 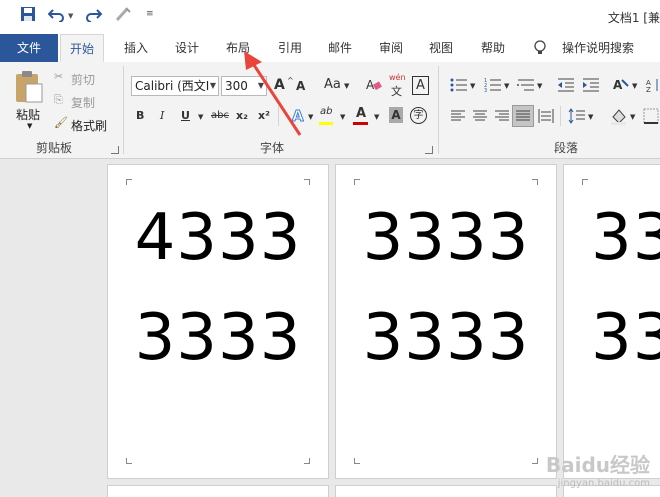 I want to click on paste-icon, so click(x=29, y=88).